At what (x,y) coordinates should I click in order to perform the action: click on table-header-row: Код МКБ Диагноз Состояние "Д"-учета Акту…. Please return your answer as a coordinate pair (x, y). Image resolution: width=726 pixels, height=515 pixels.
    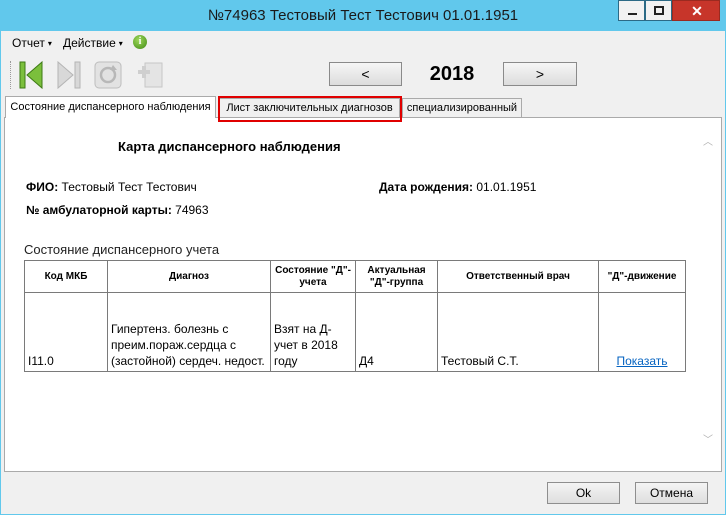
    Looking at the image, I should click on (355, 276).